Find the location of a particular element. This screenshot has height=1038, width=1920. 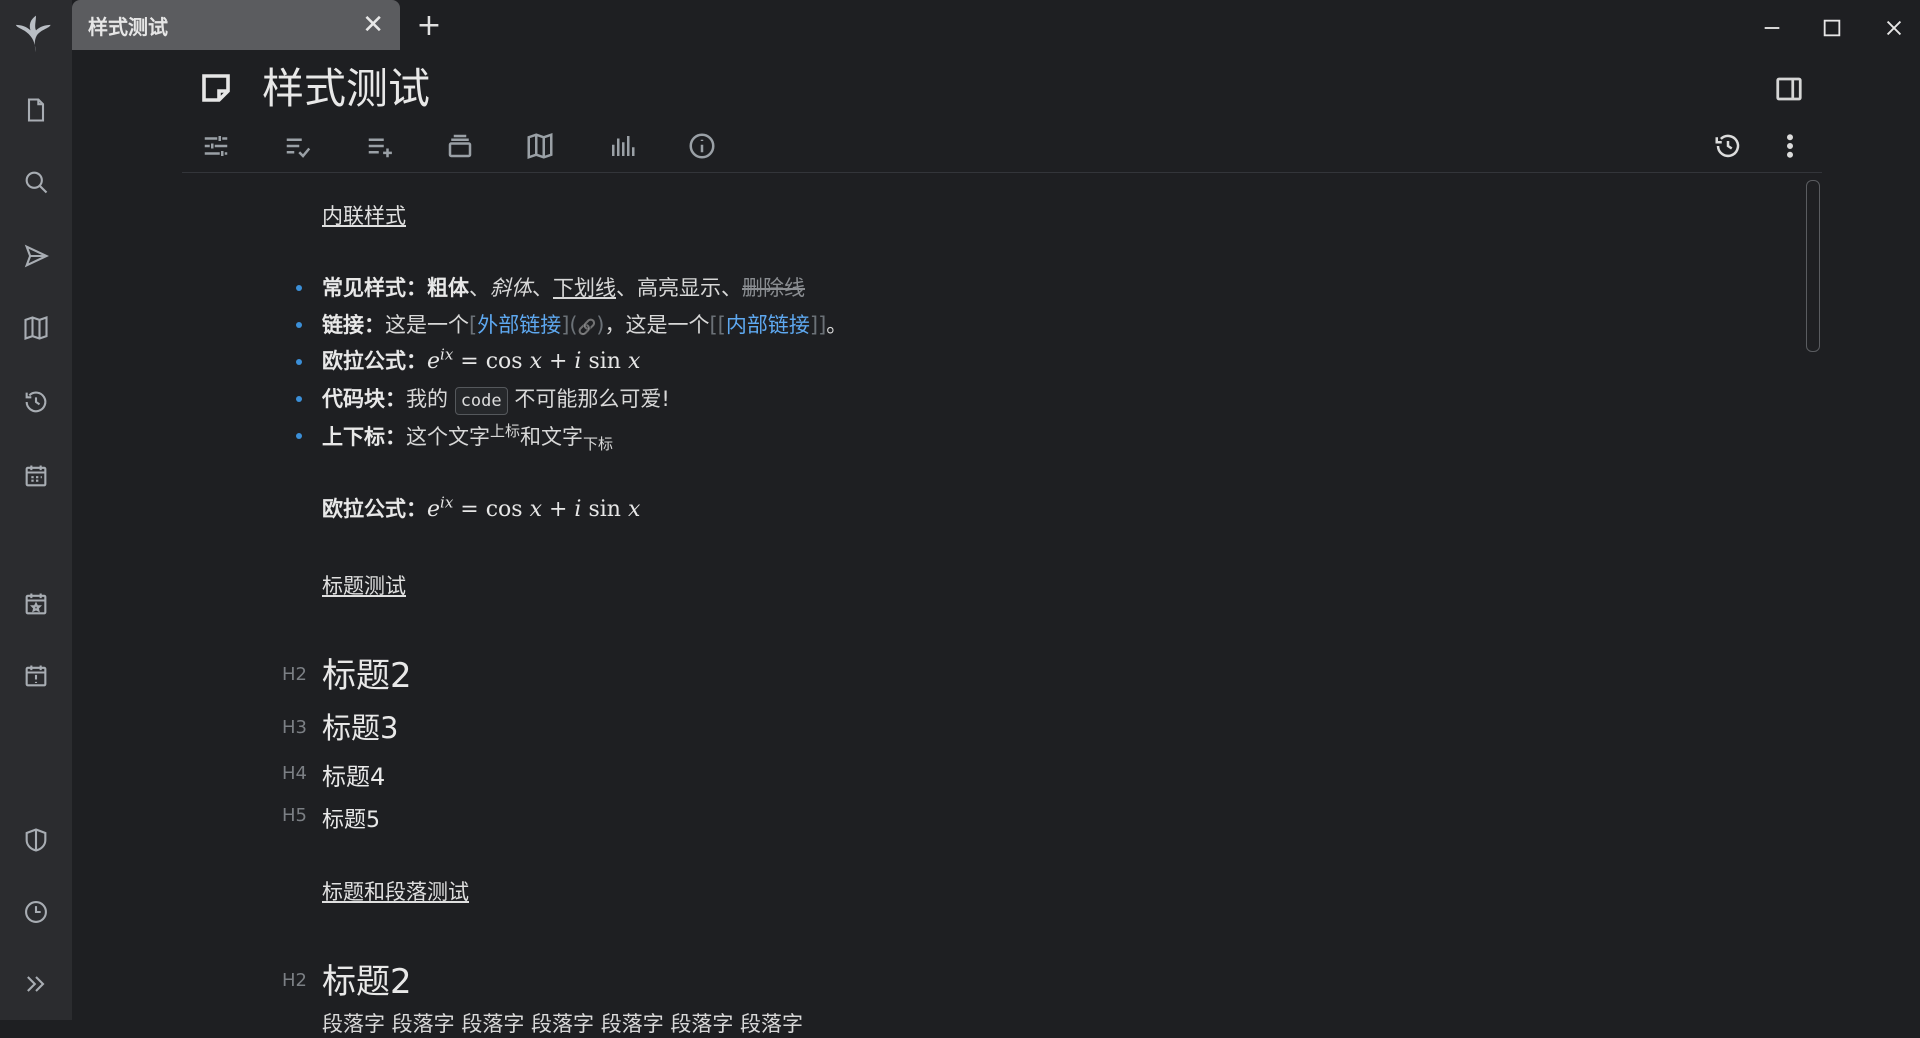

plain-text: 这个文字 is located at coordinates (448, 437).